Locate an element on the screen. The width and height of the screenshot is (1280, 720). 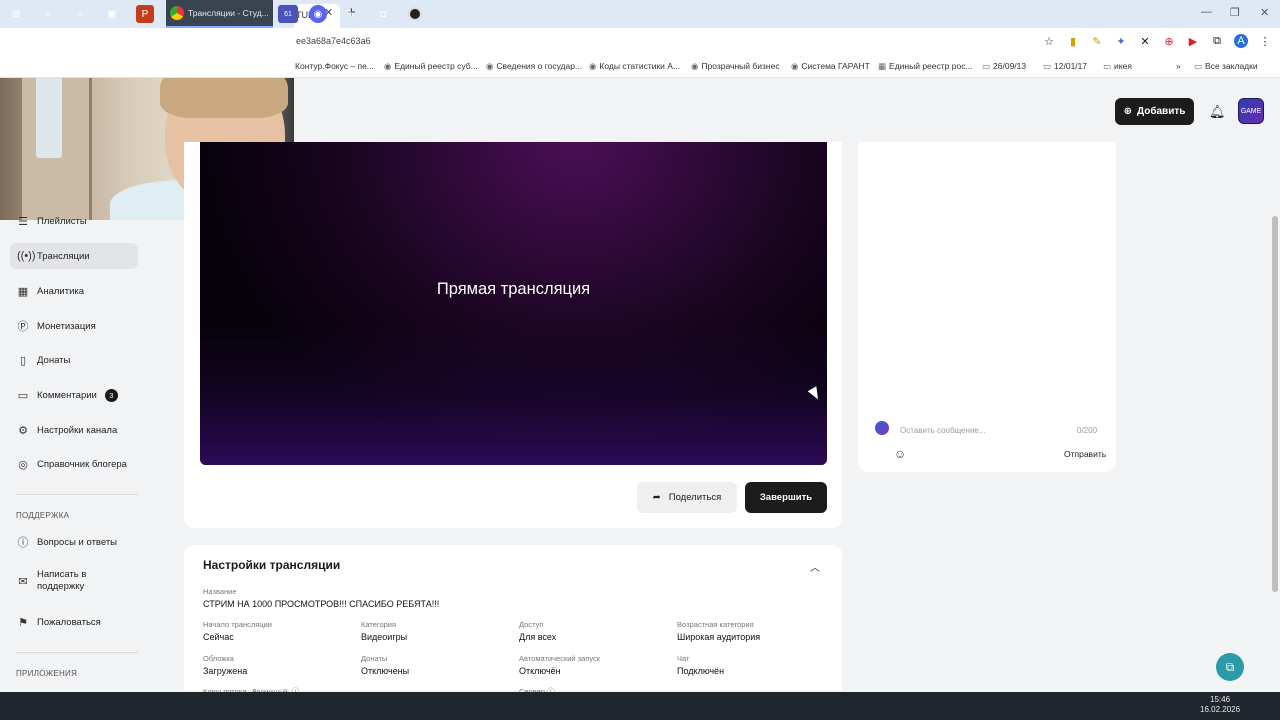
tray-app-icon: ▣ is located at coordinates (1136, 13).